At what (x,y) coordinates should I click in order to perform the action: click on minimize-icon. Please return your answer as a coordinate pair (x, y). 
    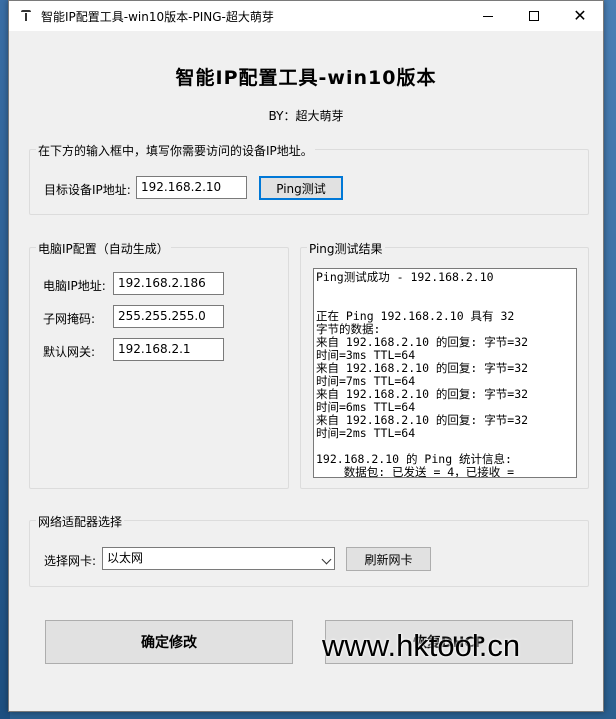
    Looking at the image, I should click on (488, 16).